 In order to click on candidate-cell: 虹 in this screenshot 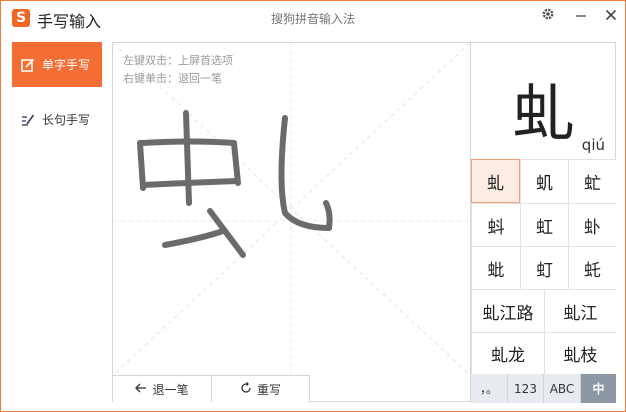, I will do `click(544, 224)`.